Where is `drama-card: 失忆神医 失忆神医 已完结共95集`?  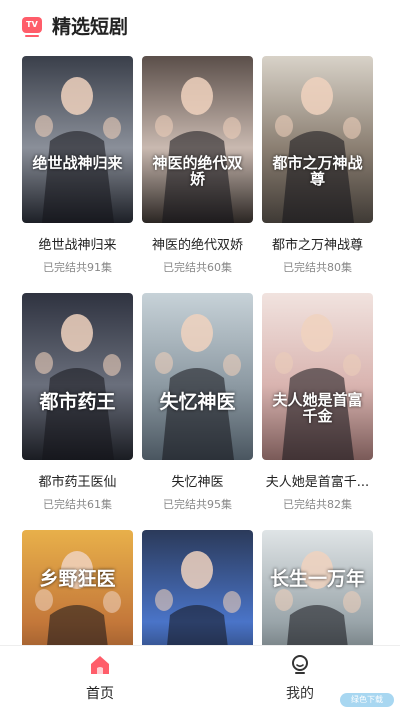
drama-card: 失忆神医 失忆神医 已完结共95集 is located at coordinates (197, 402).